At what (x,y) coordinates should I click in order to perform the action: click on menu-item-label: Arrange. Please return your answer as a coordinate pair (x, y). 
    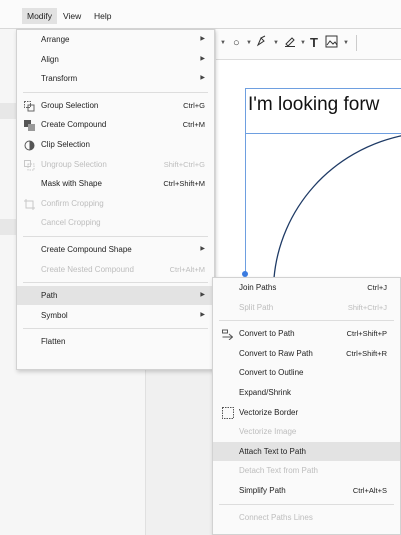
    Looking at the image, I should click on (55, 39).